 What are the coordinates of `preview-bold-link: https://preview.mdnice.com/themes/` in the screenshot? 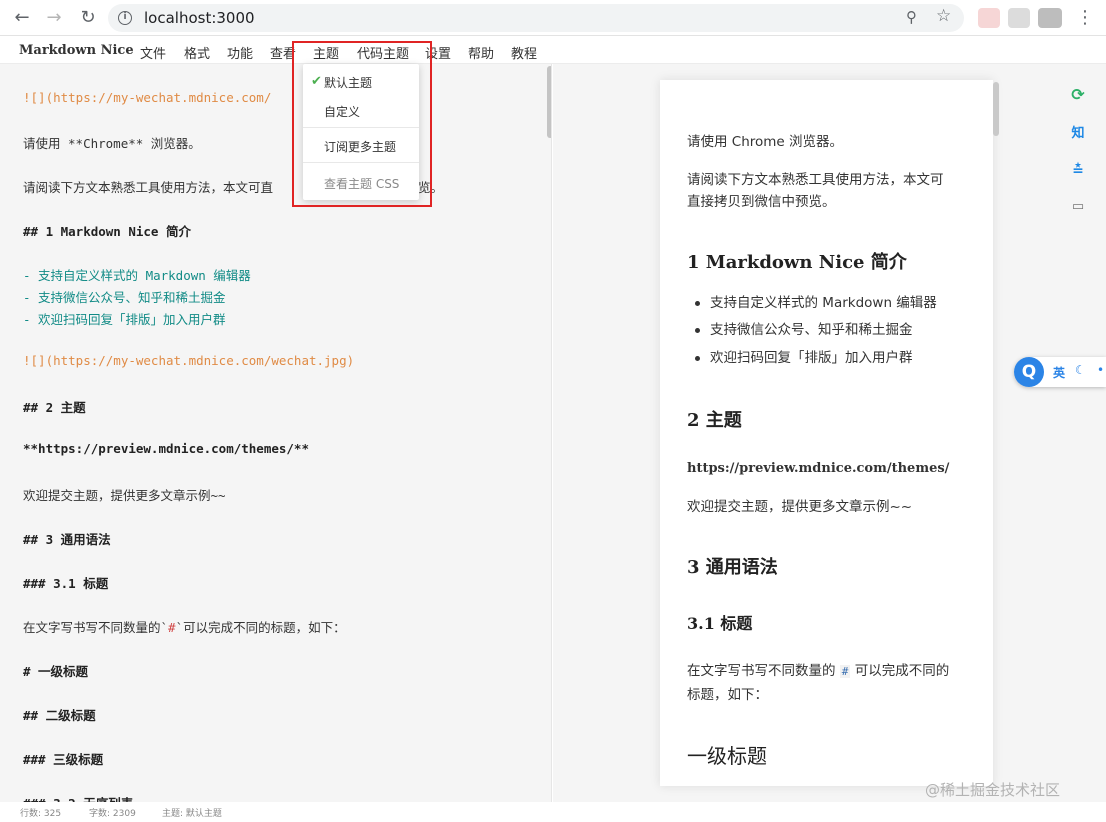 It's located at (818, 468).